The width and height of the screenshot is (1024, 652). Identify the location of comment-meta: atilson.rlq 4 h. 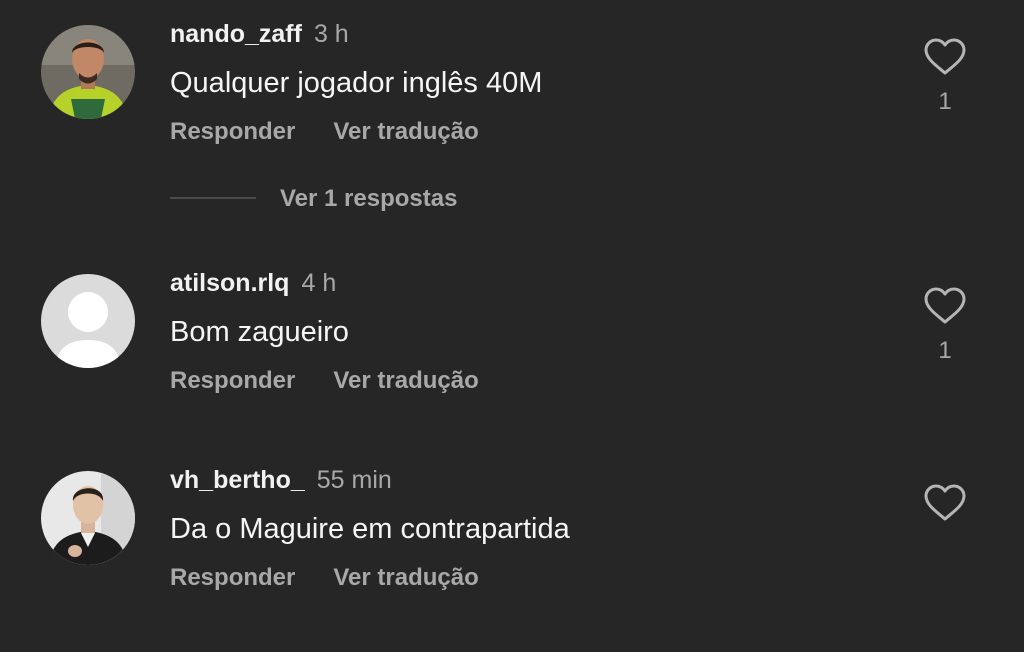
(253, 283).